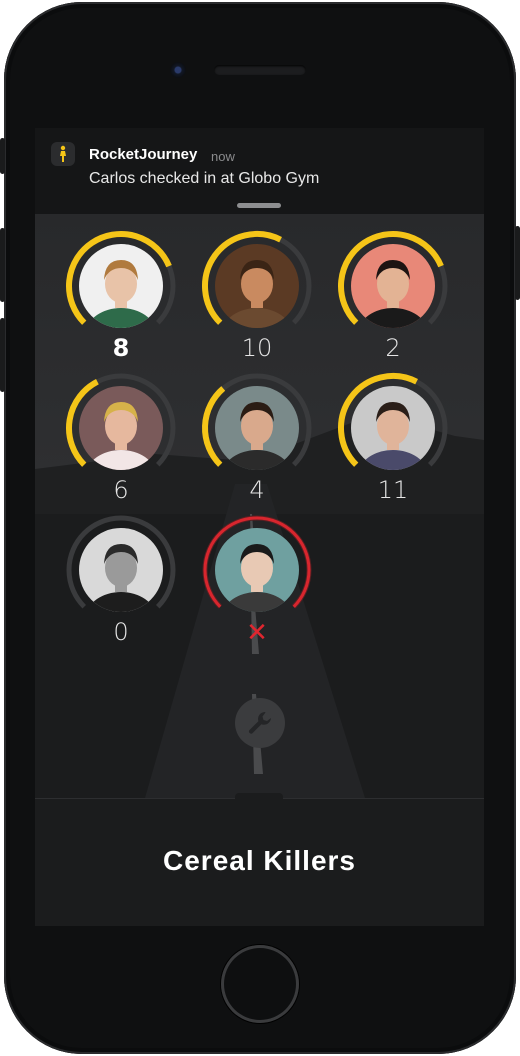  I want to click on earpiece-speaker, so click(260, 70).